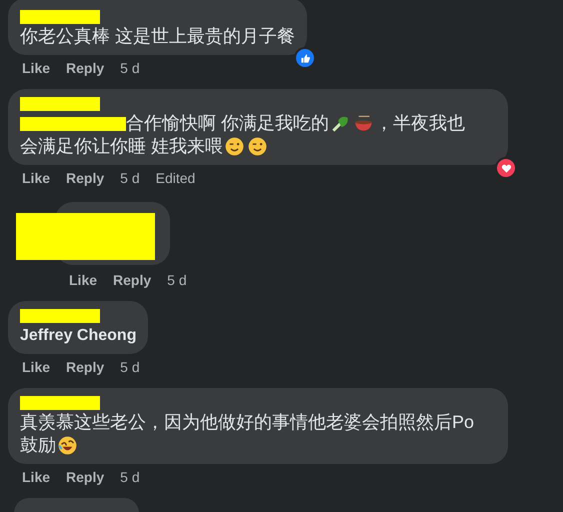 The width and height of the screenshot is (563, 512). What do you see at coordinates (228, 123) in the screenshot?
I see `comment-text: 合作愉快啊 你满足我吃的` at bounding box center [228, 123].